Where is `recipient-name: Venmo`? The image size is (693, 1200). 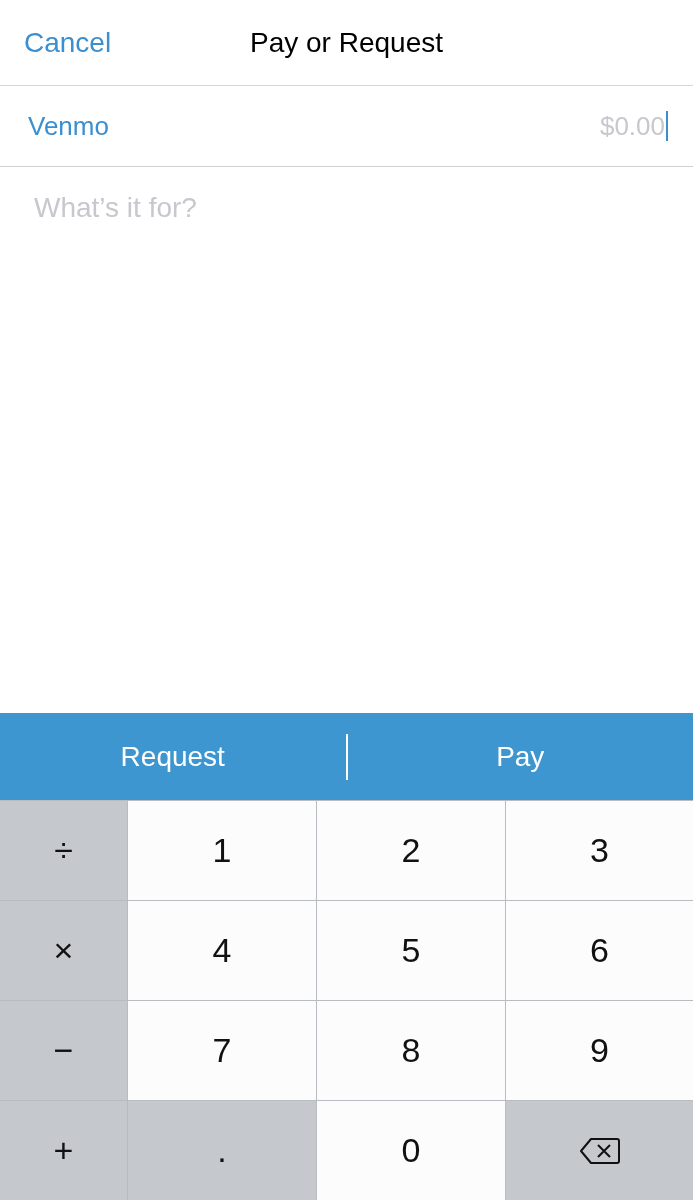 recipient-name: Venmo is located at coordinates (68, 126).